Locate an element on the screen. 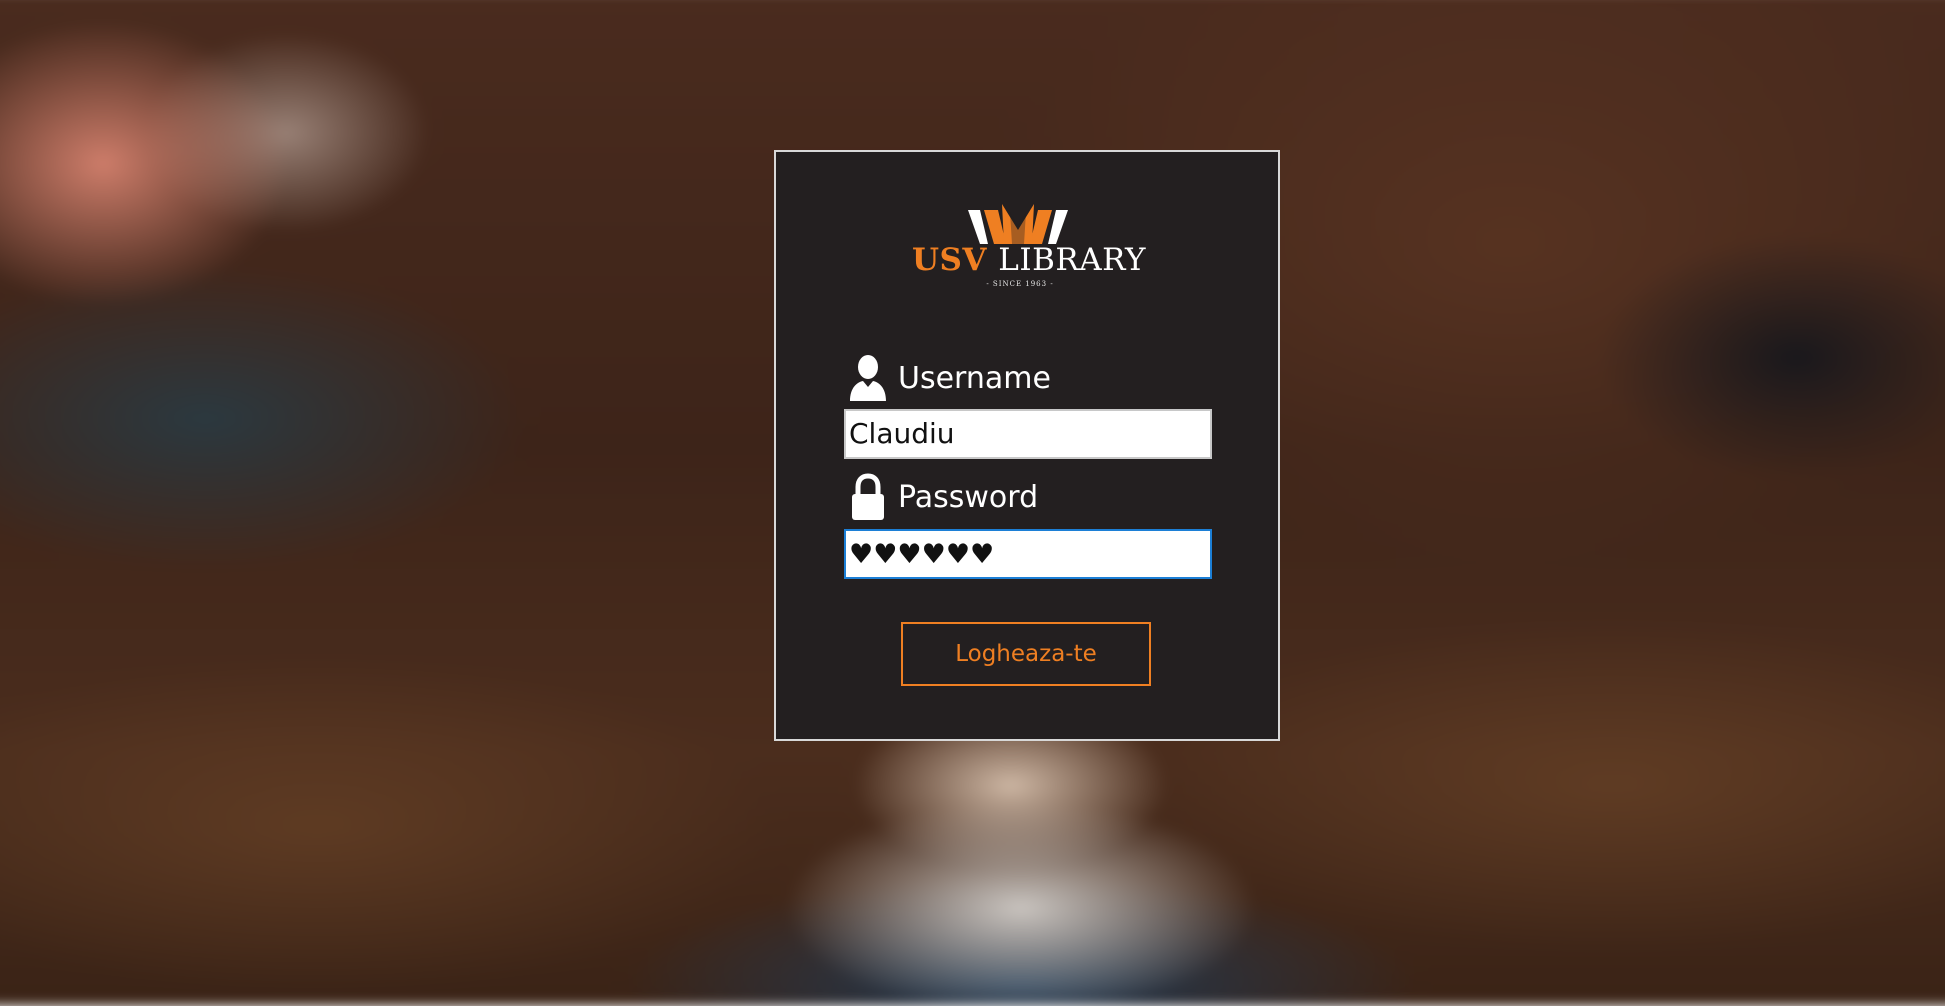  password-label: Password is located at coordinates (968, 497).